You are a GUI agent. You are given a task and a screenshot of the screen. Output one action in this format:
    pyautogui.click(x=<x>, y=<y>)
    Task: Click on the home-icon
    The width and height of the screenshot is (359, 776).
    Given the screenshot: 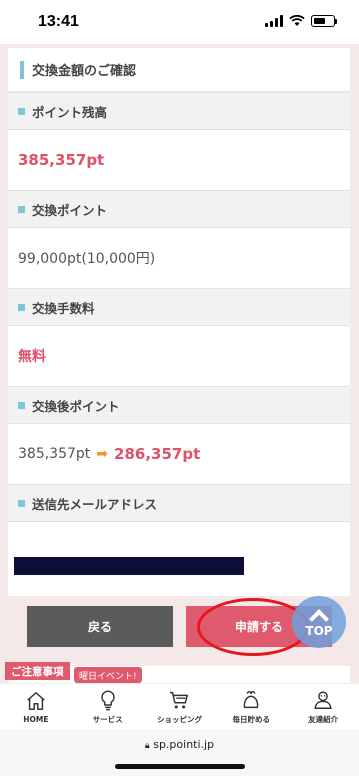 What is the action you would take?
    pyautogui.click(x=36, y=700)
    